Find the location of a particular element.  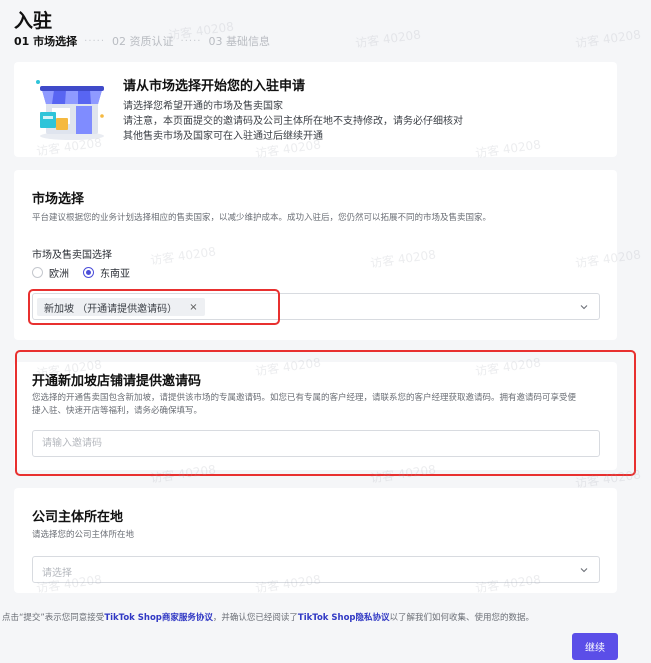

company-select-placeholder: 请选择 is located at coordinates (57, 573).